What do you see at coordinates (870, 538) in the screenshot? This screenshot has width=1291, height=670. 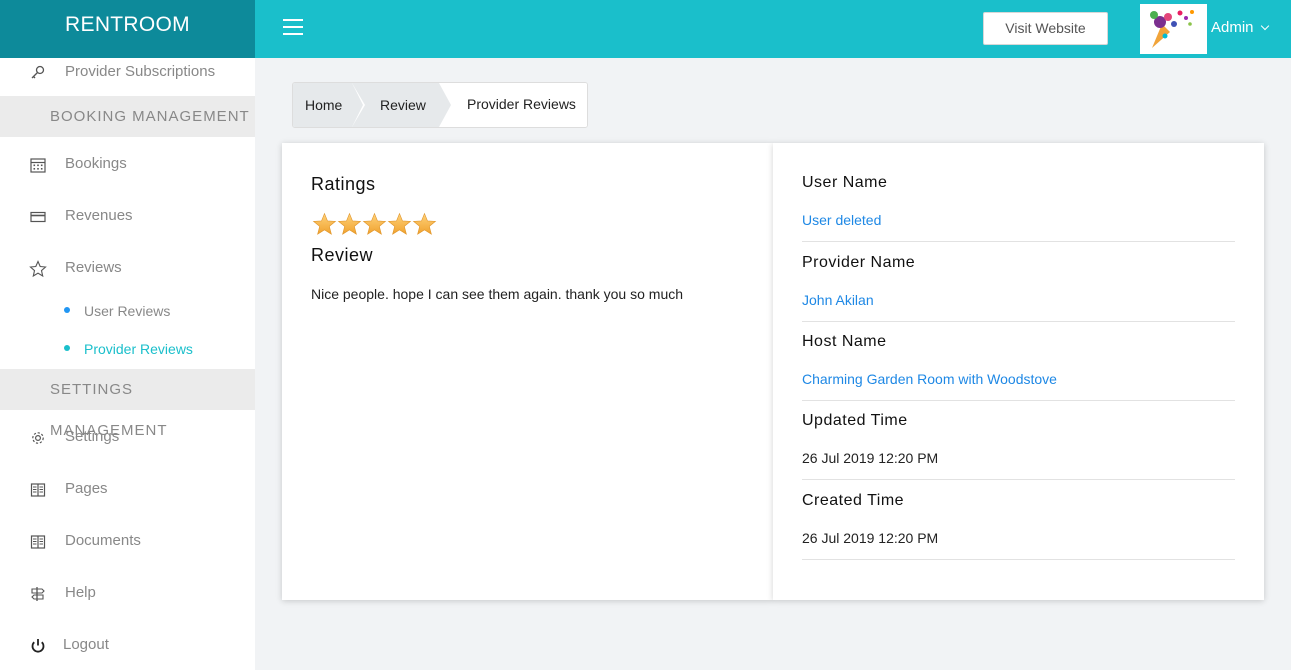 I see `created-time-value: 26 Jul 2019 12:20 PM` at bounding box center [870, 538].